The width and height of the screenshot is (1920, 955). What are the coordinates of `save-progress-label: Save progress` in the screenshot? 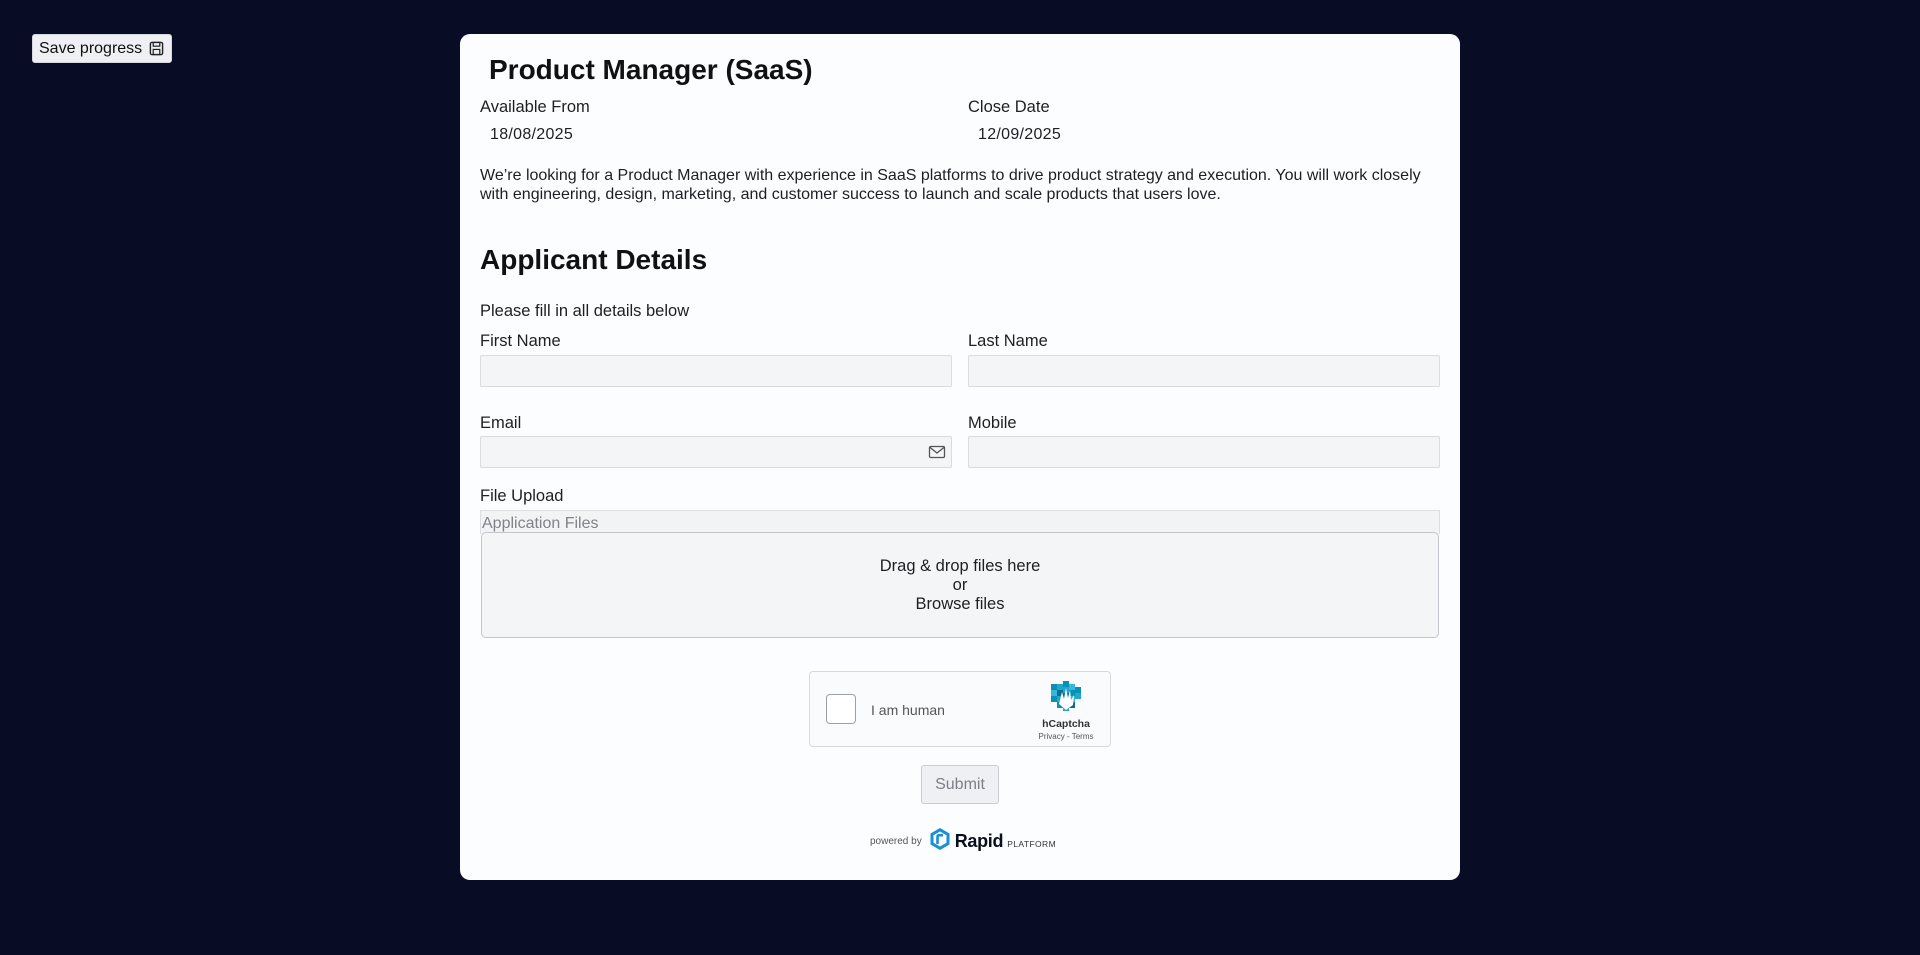 It's located at (91, 48).